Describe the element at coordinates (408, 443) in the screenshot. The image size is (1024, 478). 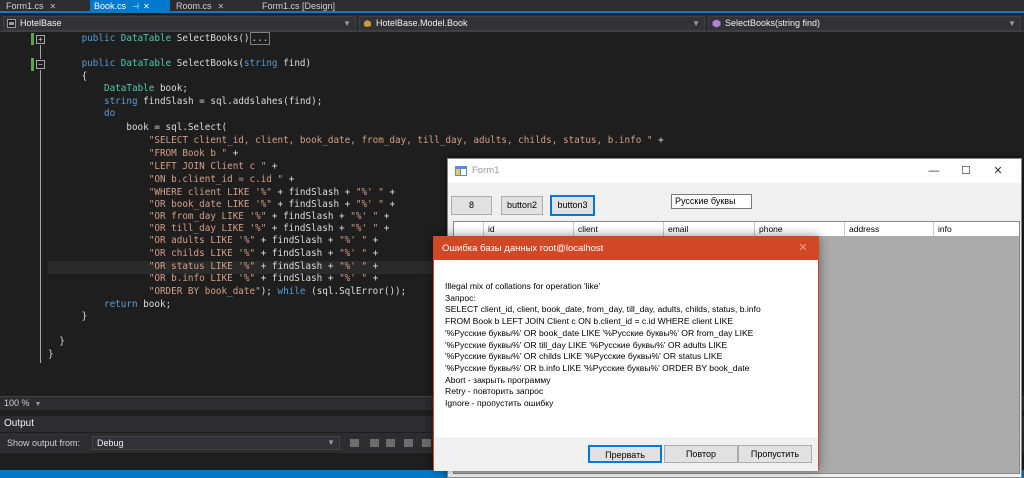
I see `clear-all-icon` at that location.